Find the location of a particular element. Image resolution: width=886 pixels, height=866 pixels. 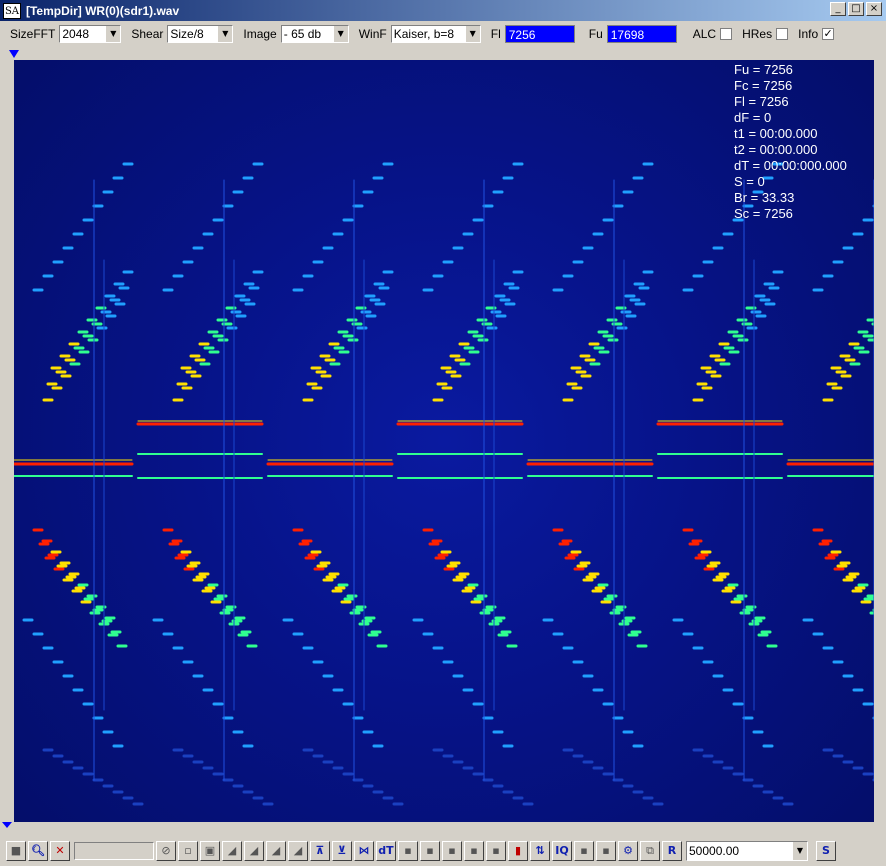

window-title: [TempDir] WR(0)(sdr1).wav is located at coordinates (103, 10).